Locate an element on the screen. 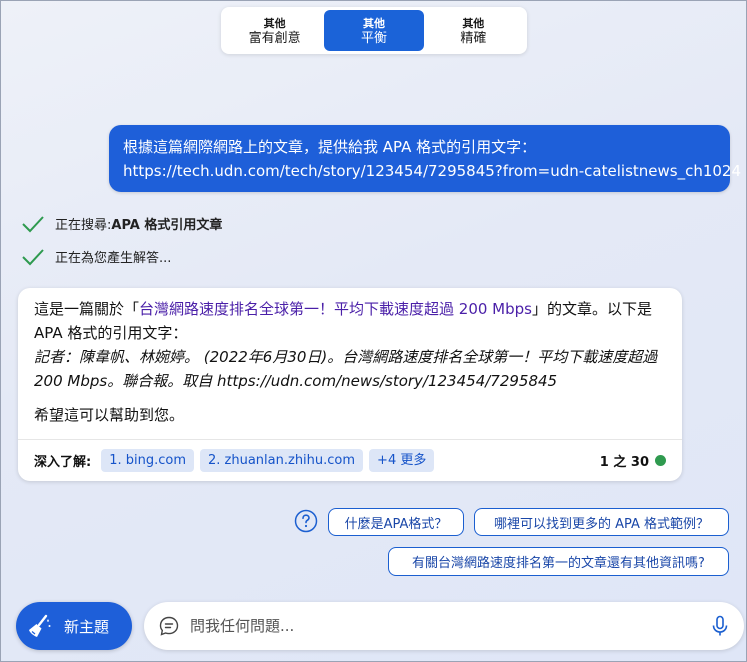  more-sources-button: +4 更多 is located at coordinates (402, 460).